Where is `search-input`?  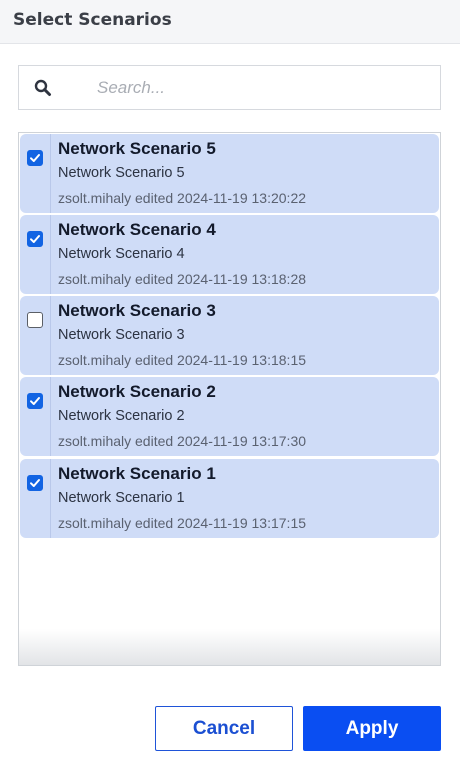 search-input is located at coordinates (257, 88).